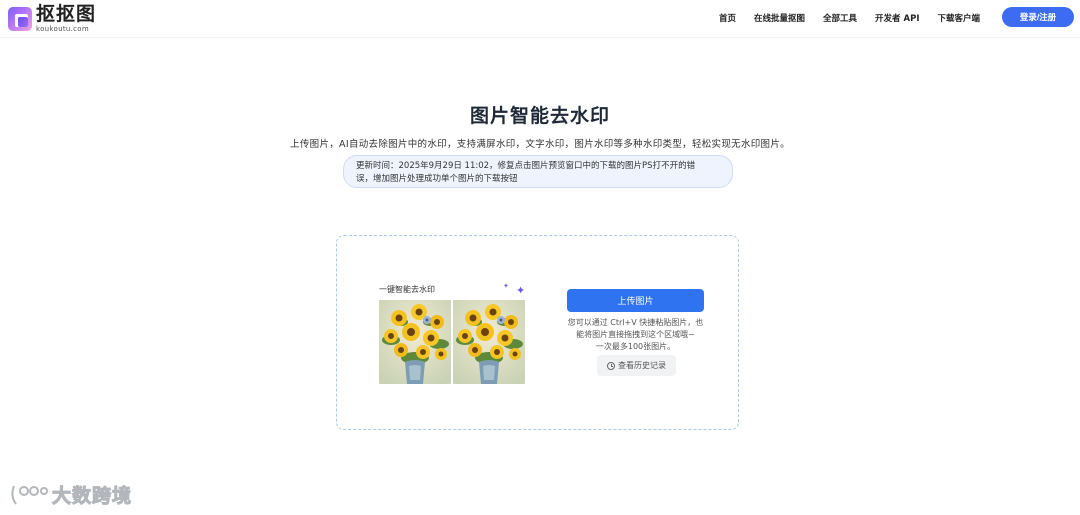  Describe the element at coordinates (539, 116) in the screenshot. I see `page-title: 图片智能去水印` at that location.